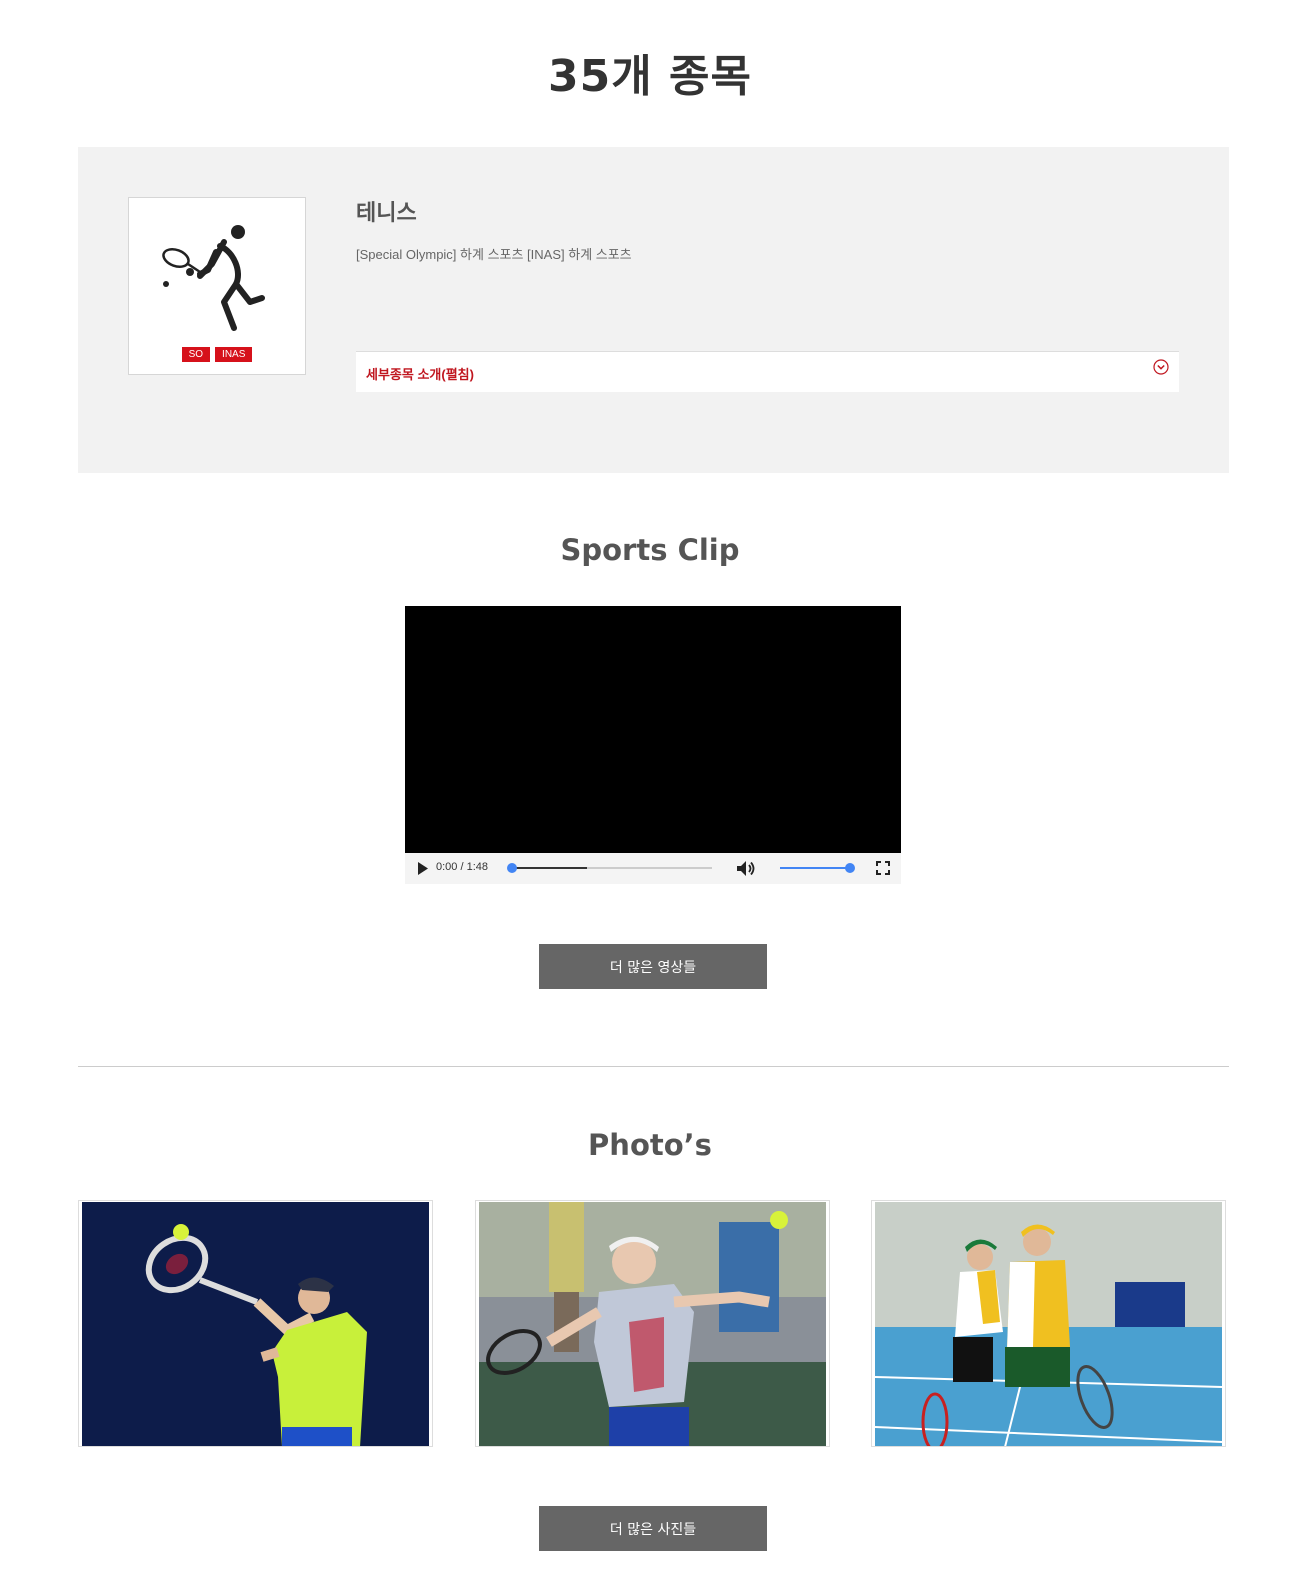 This screenshot has height=1581, width=1300. I want to click on chevron-down-circle-icon, so click(1161, 367).